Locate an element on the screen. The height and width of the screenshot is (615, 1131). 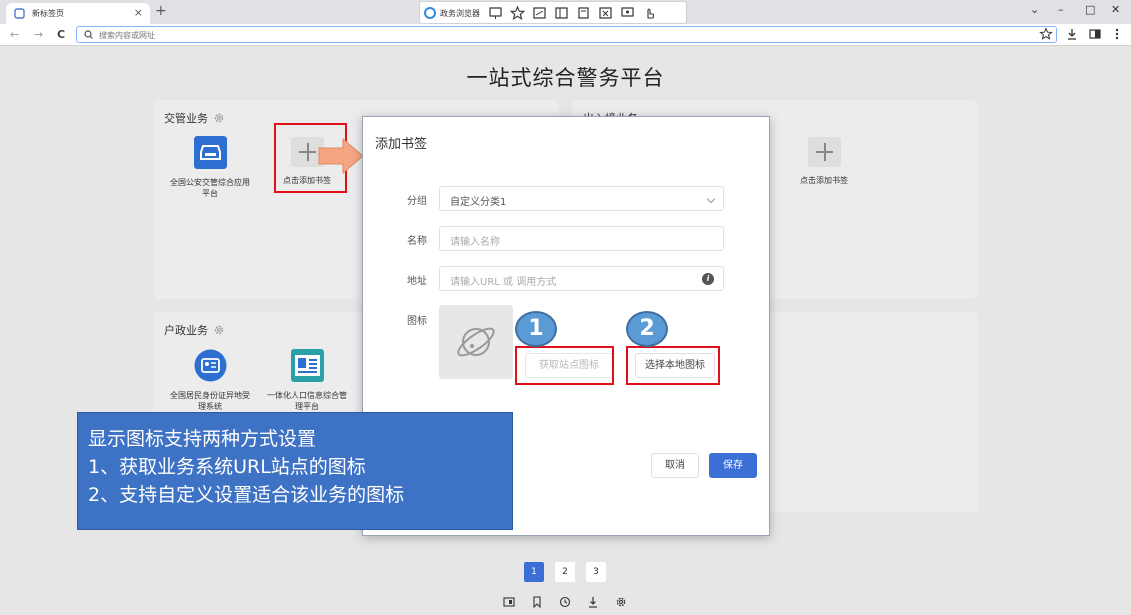
arrow-icon is located at coordinates (341, 156).